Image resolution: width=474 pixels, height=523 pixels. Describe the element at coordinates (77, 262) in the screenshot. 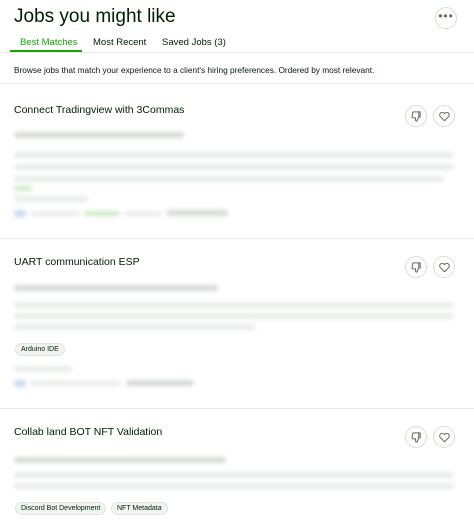

I see `job-title-link: UART communication ESP` at that location.